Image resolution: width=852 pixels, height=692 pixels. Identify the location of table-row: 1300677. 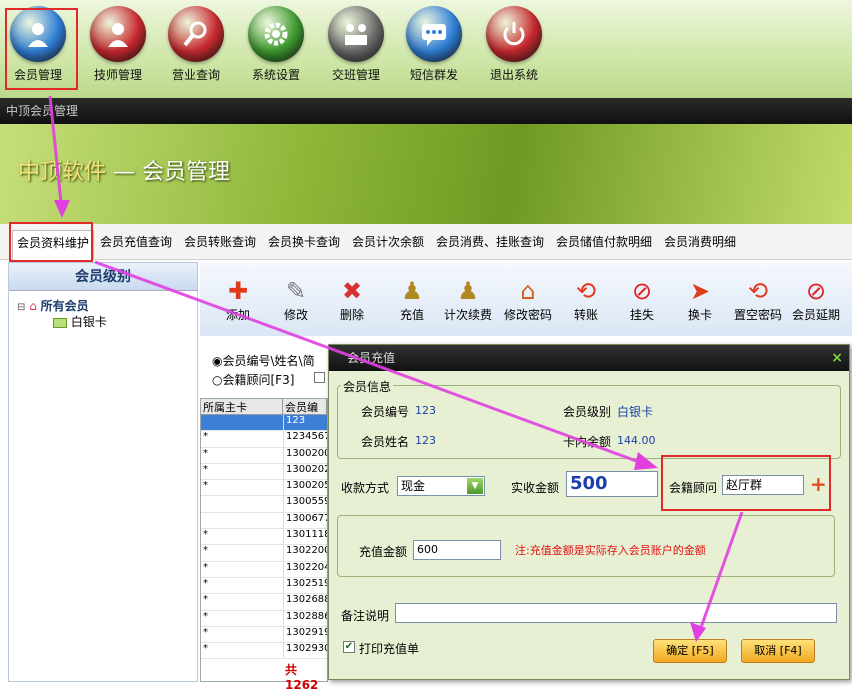
(264, 521).